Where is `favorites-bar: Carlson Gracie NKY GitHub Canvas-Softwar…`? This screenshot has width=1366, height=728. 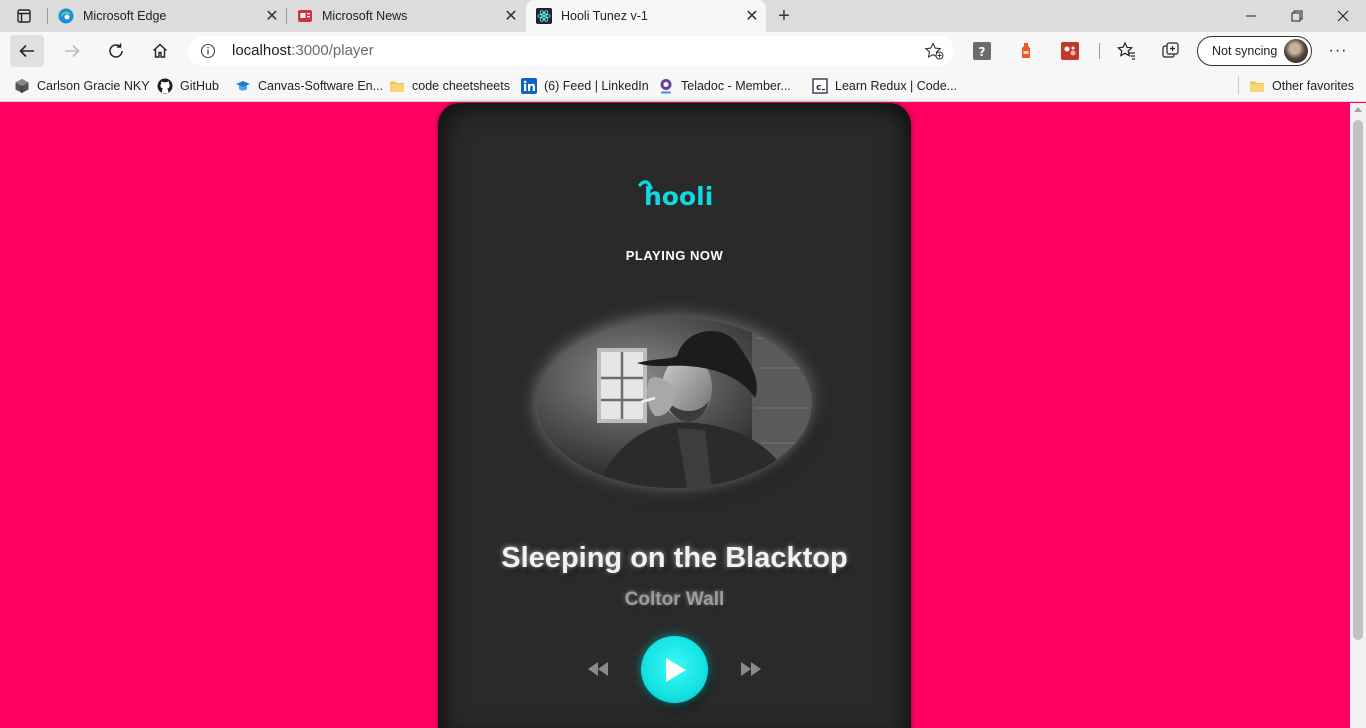
favorites-bar: Carlson Gracie NKY GitHub Canvas-Softwar… is located at coordinates (683, 86).